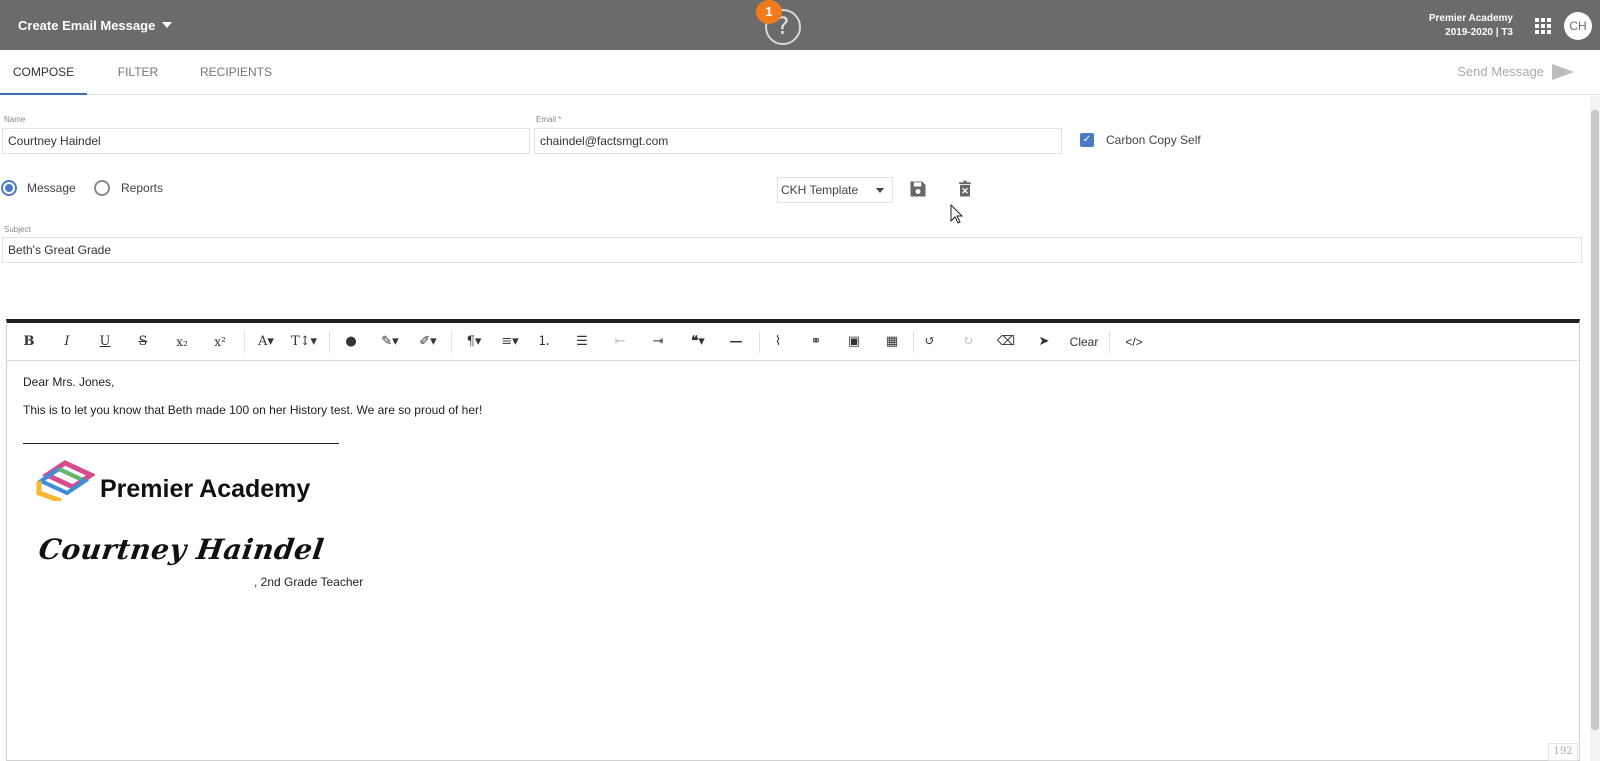 The height and width of the screenshot is (761, 1600). What do you see at coordinates (820, 190) in the screenshot?
I see `template-select-value: CKH Template` at bounding box center [820, 190].